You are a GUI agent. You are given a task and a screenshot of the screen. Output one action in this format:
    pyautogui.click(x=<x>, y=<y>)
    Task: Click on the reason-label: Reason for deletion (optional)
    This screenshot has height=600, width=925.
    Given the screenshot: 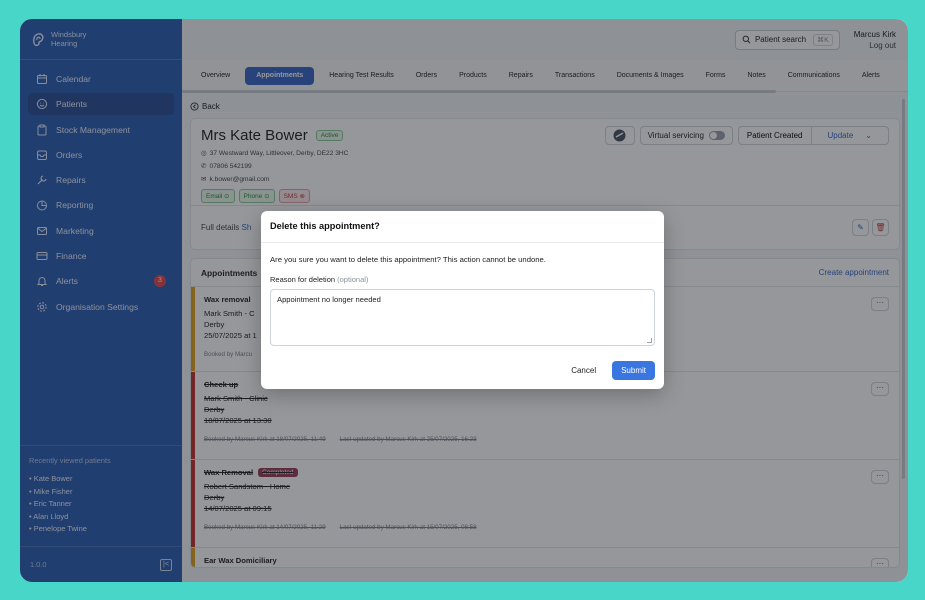 What is the action you would take?
    pyautogui.click(x=462, y=279)
    